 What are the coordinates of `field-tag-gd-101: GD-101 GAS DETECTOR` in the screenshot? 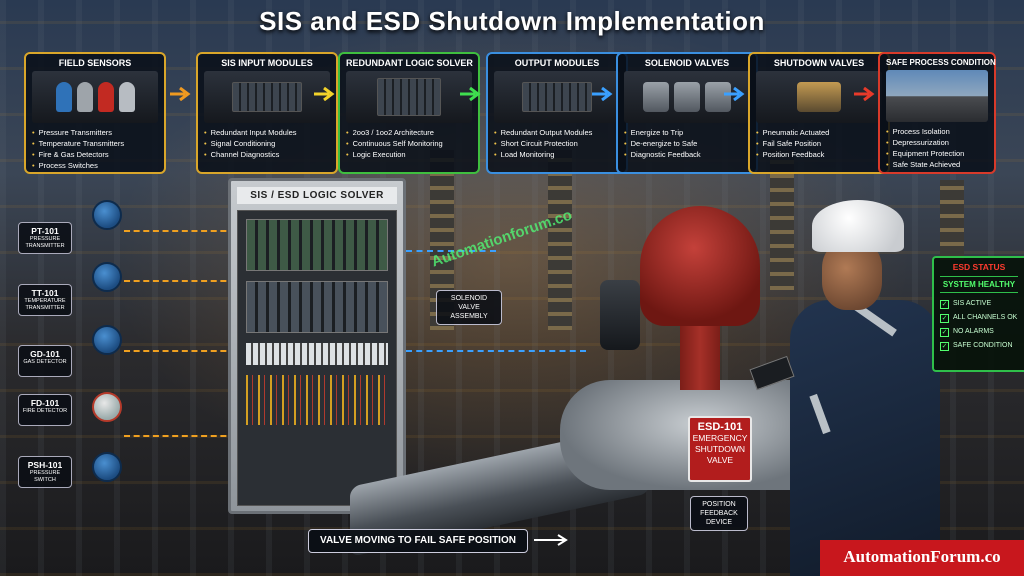 It's located at (45, 361).